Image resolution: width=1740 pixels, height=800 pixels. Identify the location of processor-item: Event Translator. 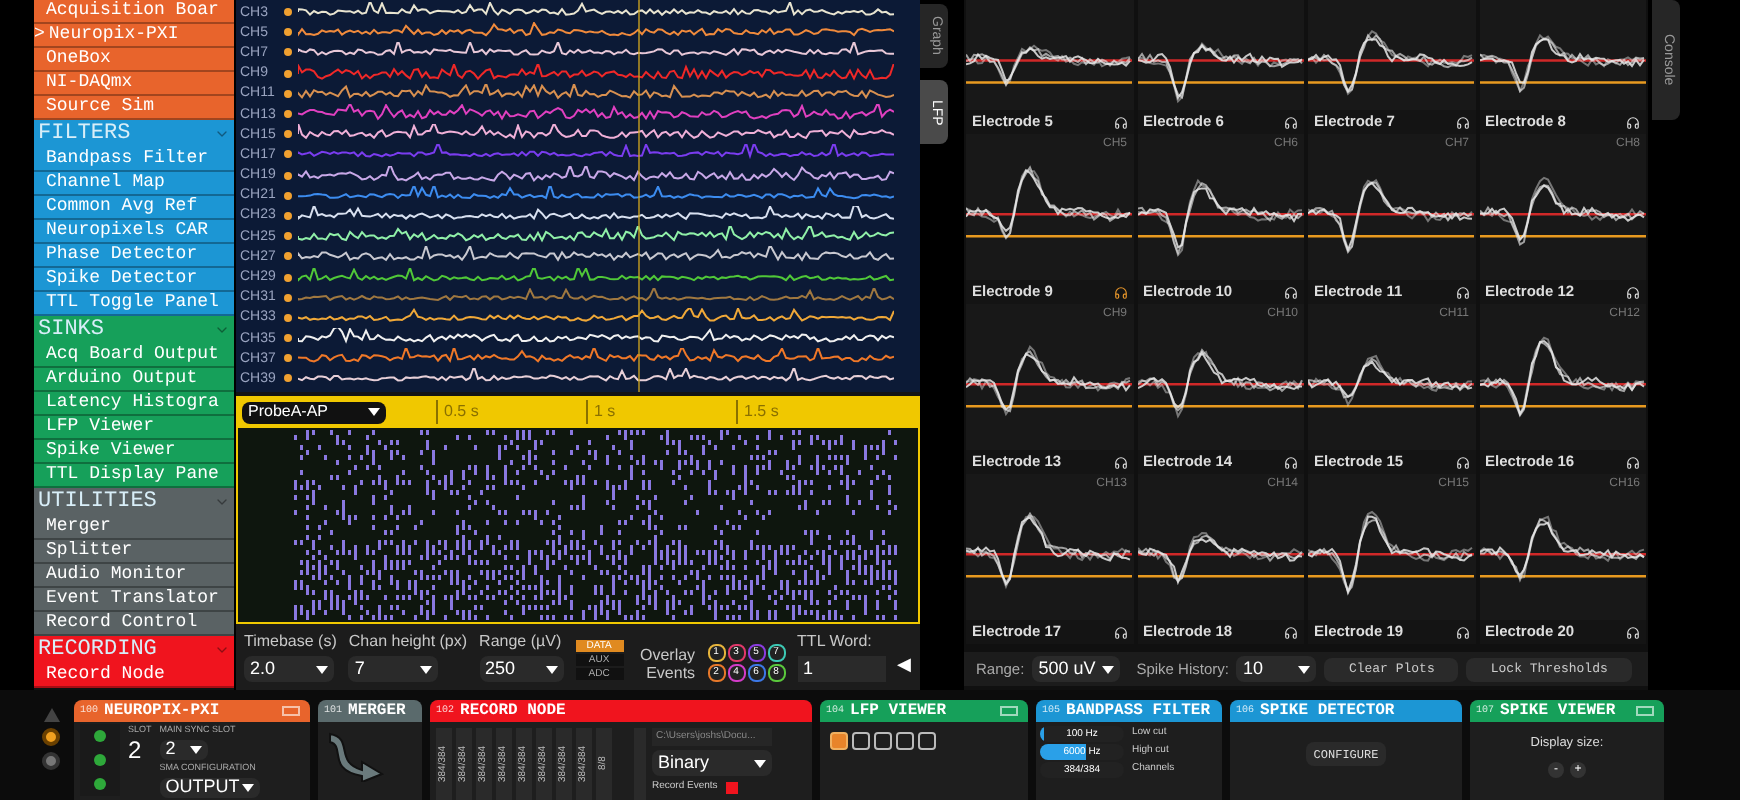
(134, 600).